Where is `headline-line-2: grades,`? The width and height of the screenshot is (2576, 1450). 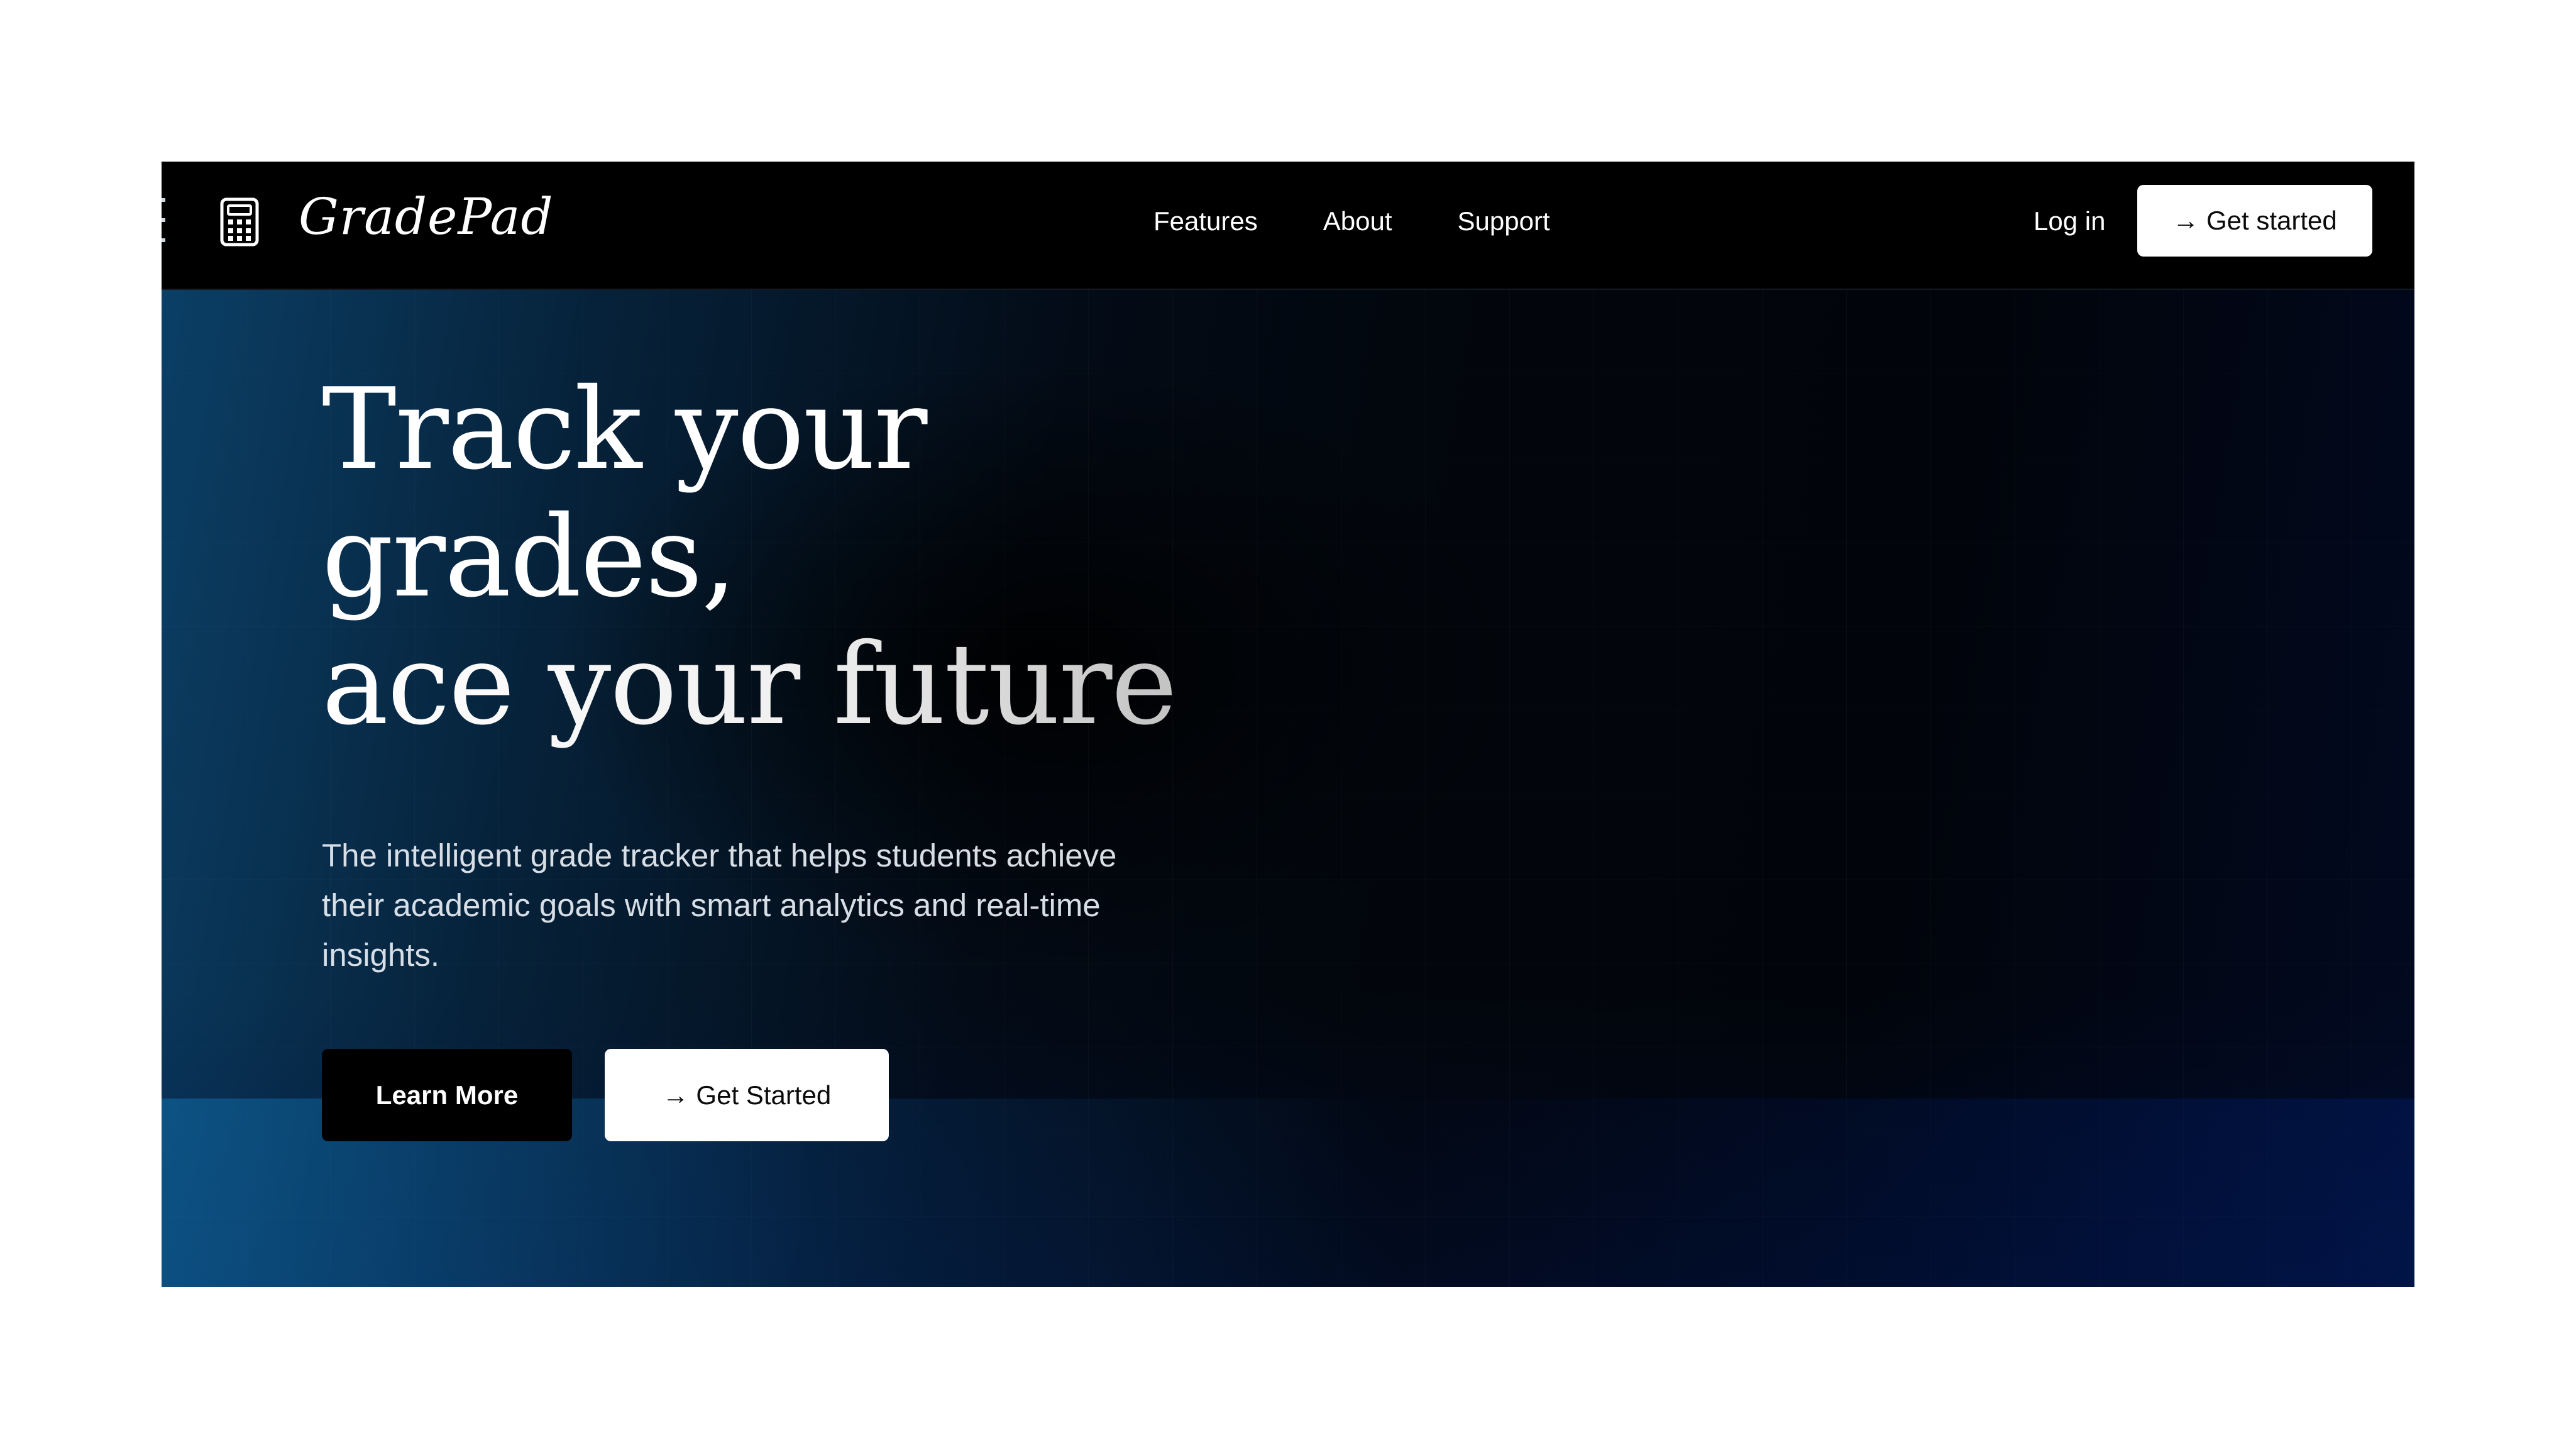 headline-line-2: grades, is located at coordinates (530, 557).